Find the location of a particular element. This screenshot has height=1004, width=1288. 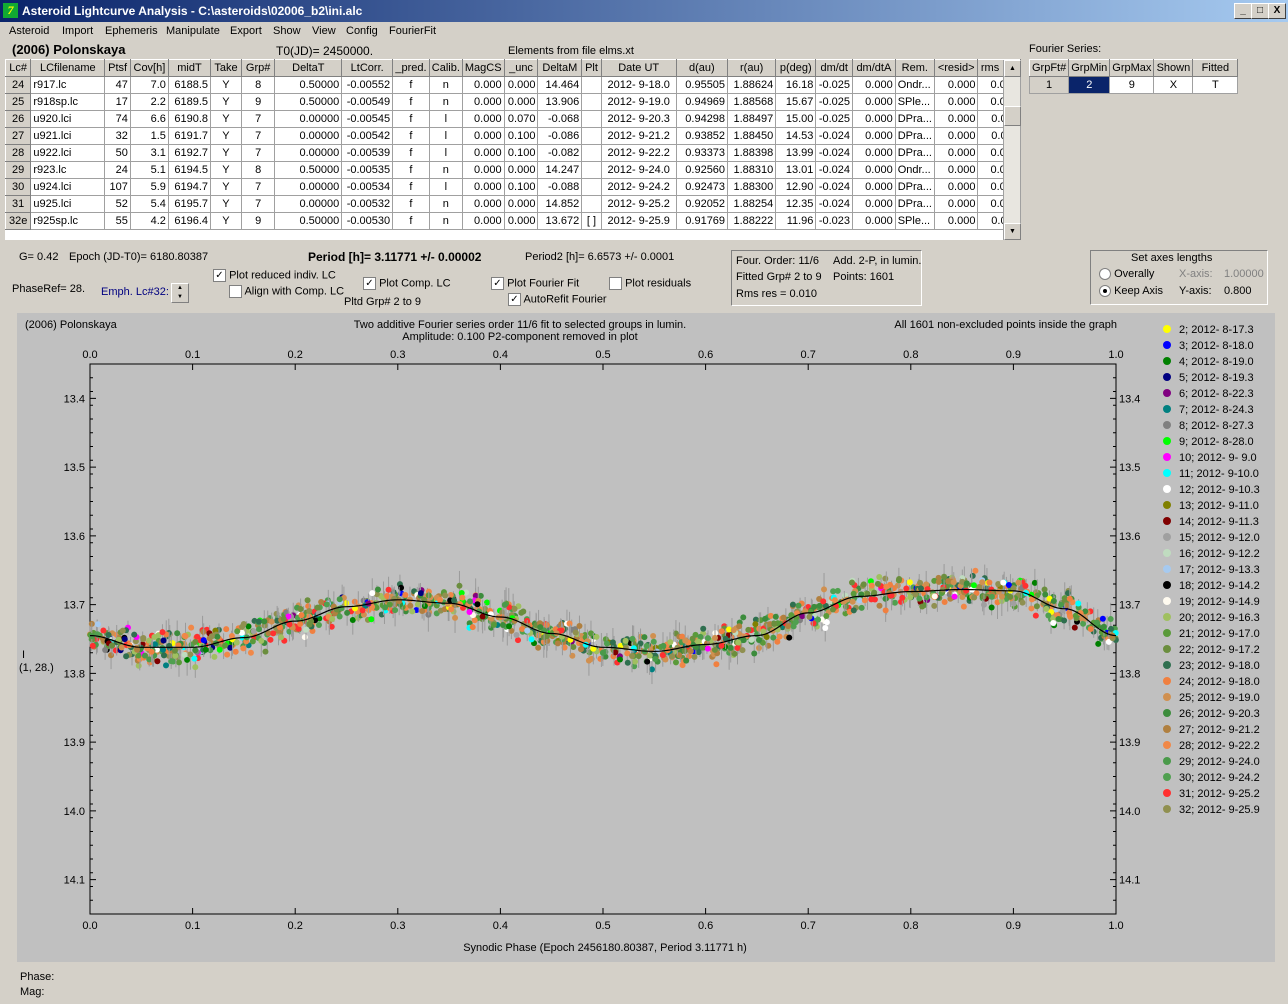

table-cell: -0.00552 is located at coordinates (367, 85).